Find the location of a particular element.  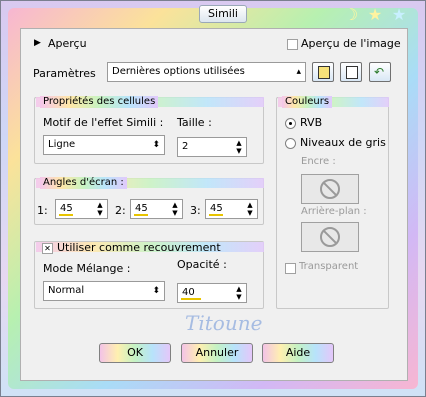

angle-2-label: 2: is located at coordinates (120, 210).